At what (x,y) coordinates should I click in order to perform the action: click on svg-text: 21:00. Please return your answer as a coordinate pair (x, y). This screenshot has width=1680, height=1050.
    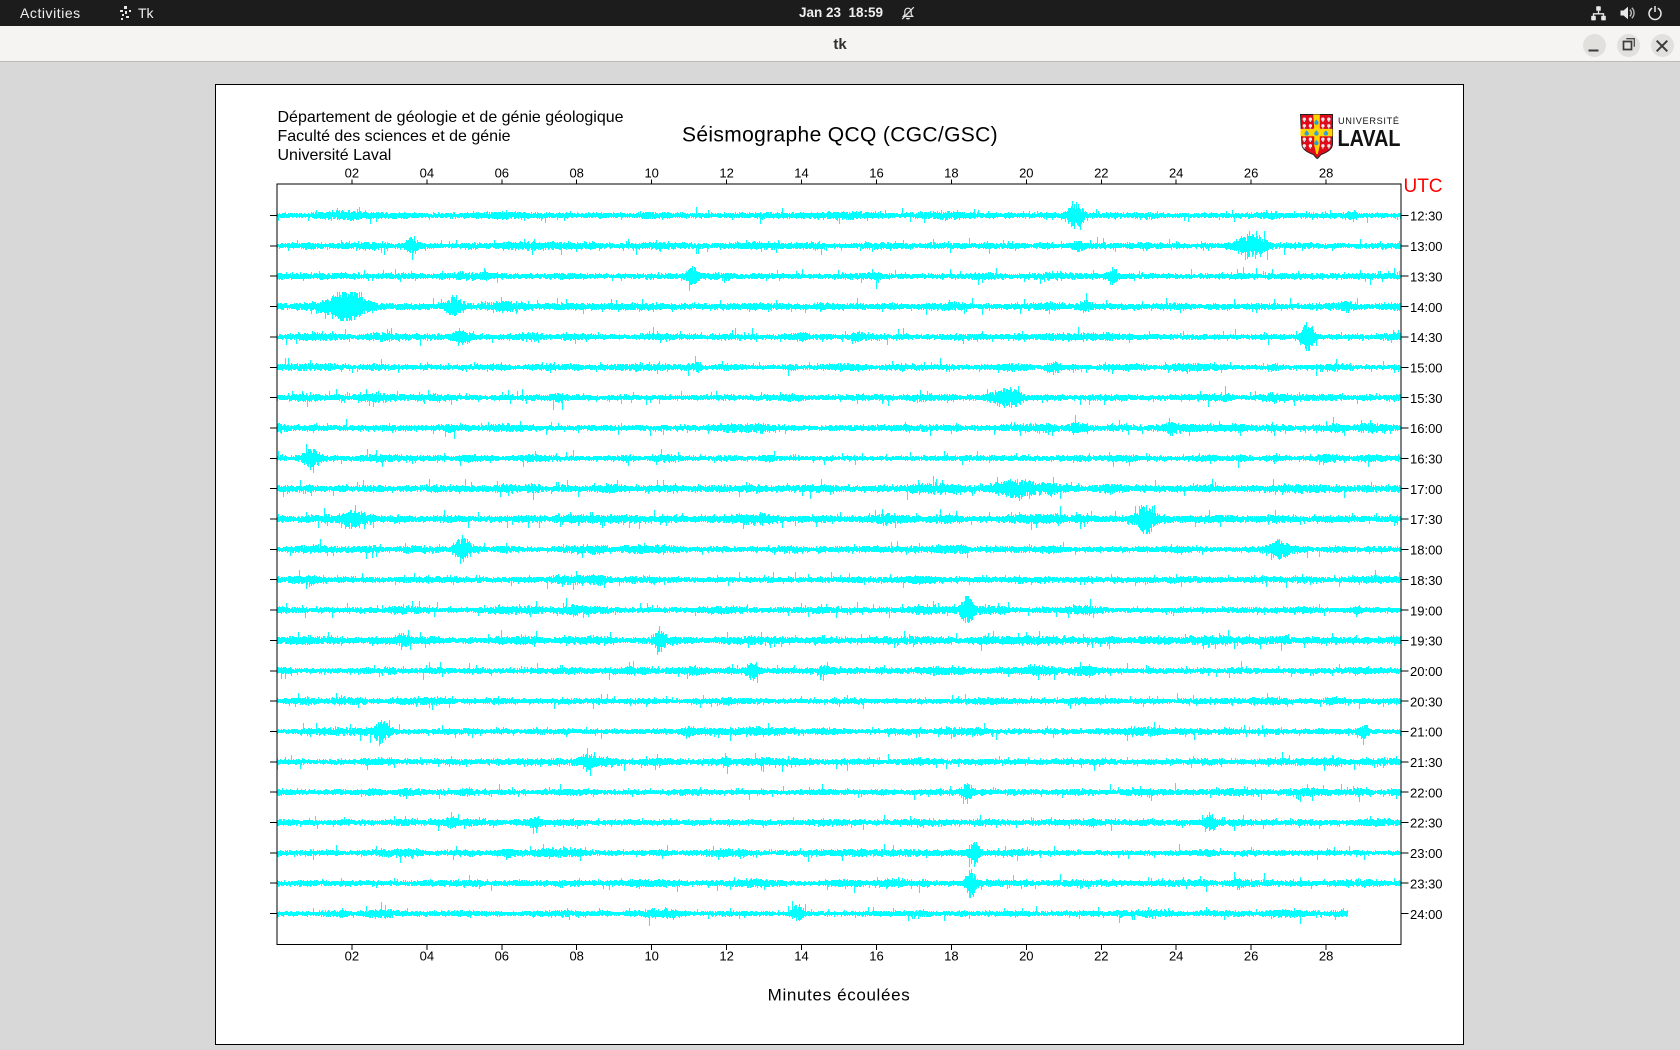
    Looking at the image, I should click on (1426, 732).